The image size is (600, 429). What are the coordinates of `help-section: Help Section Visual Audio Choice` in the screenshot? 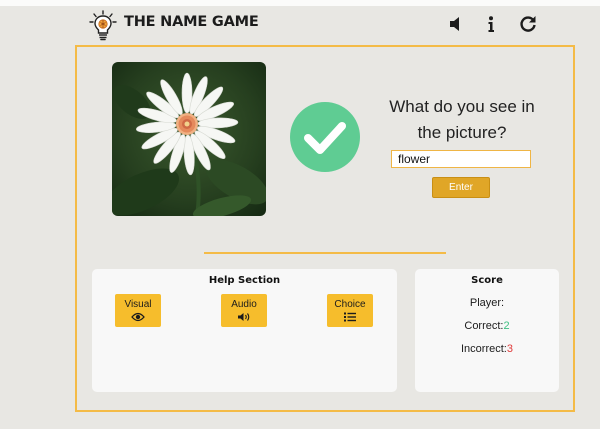 It's located at (244, 330).